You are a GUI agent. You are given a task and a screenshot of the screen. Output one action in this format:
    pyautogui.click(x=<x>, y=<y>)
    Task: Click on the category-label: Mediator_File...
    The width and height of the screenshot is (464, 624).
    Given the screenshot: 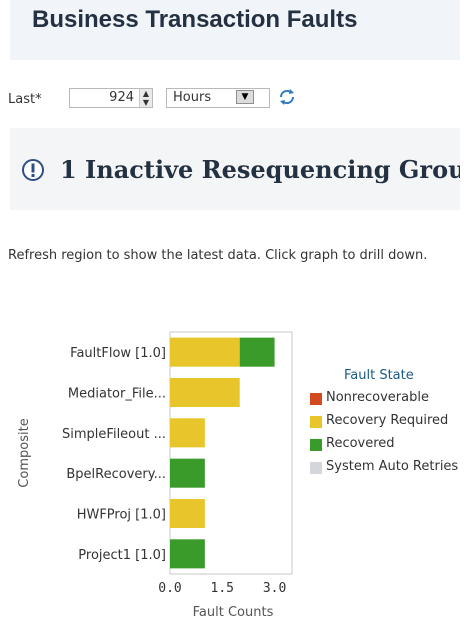 What is the action you would take?
    pyautogui.click(x=117, y=394)
    